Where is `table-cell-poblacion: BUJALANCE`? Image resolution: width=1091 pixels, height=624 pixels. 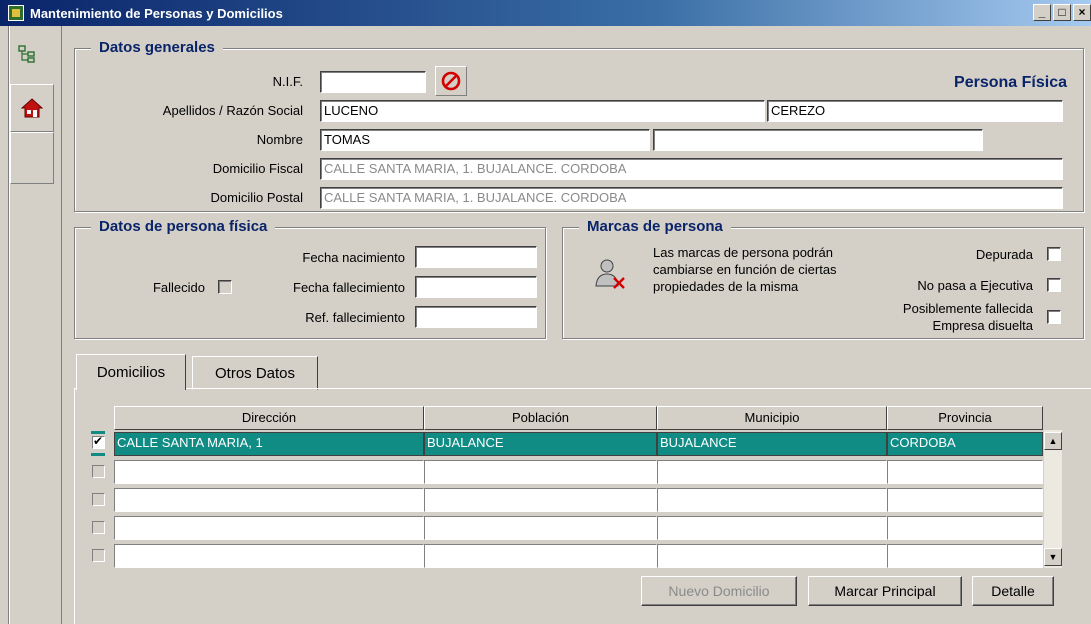 table-cell-poblacion: BUJALANCE is located at coordinates (540, 444).